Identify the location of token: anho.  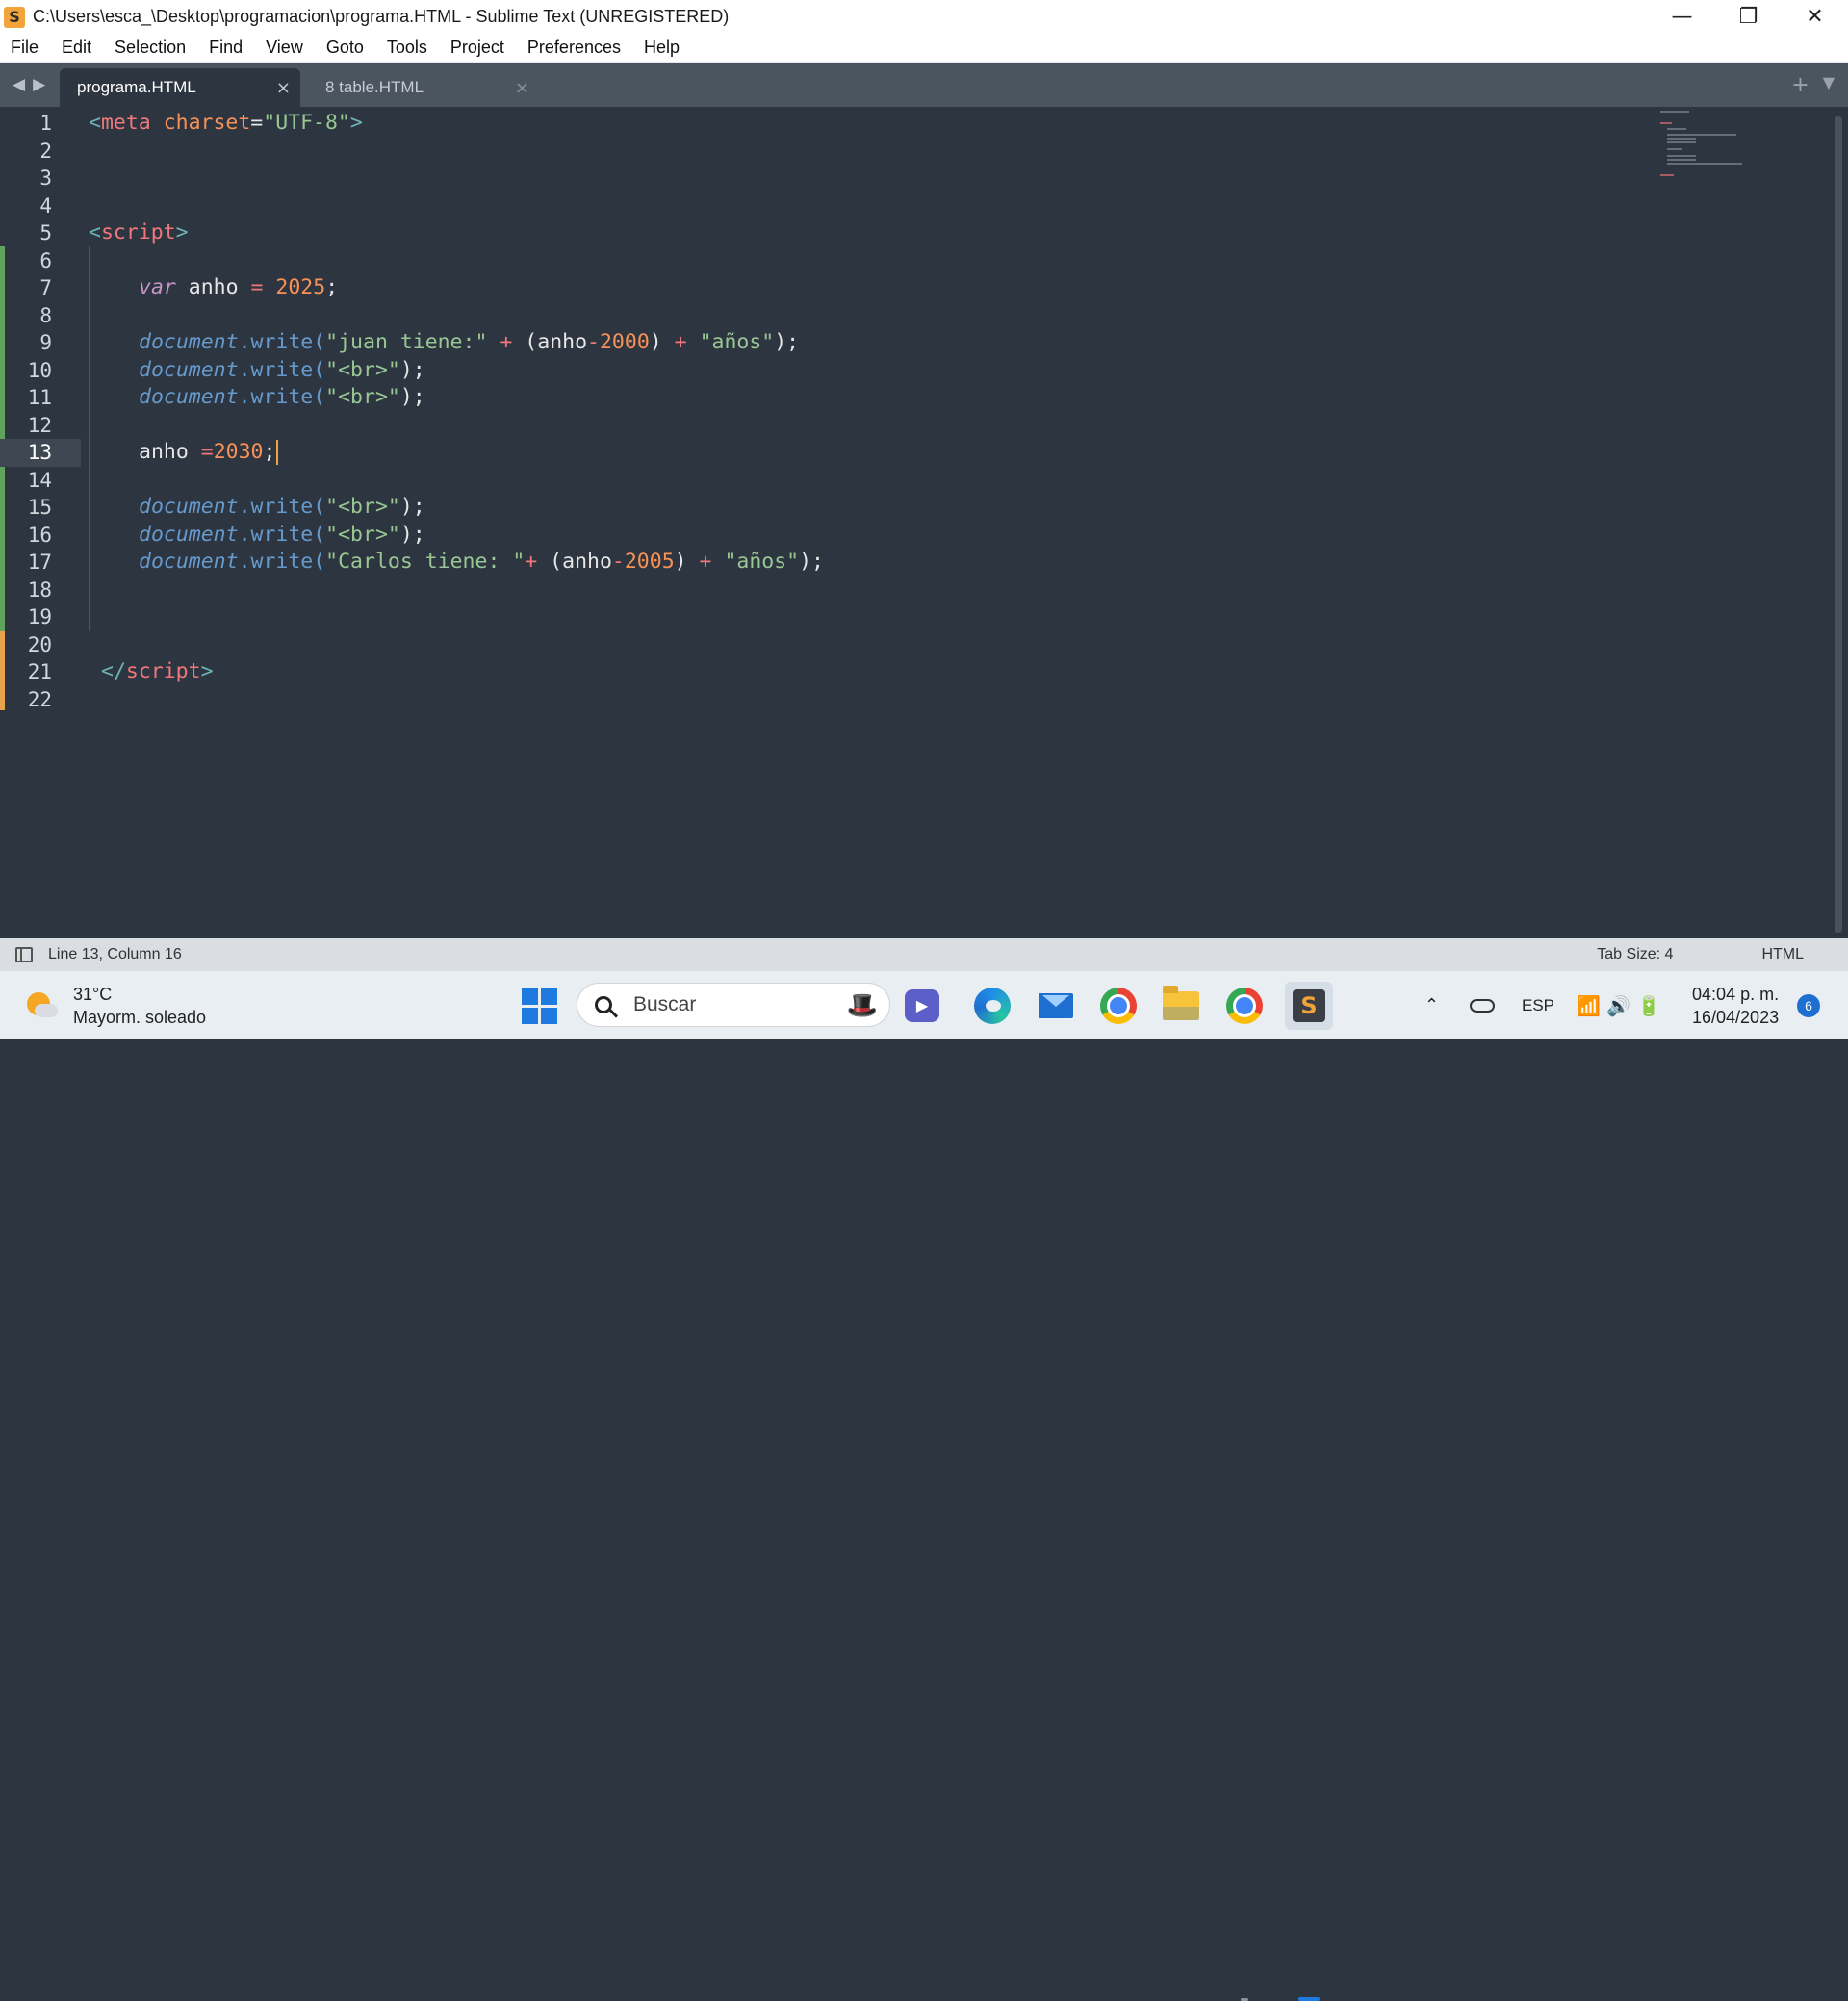
(213, 287).